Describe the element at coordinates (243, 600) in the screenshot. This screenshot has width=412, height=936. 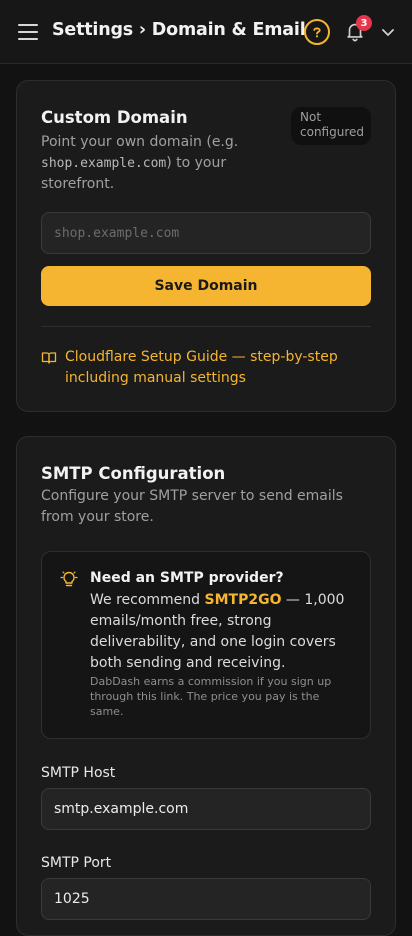
I see `smtp2go-link: SMTP2GO` at that location.